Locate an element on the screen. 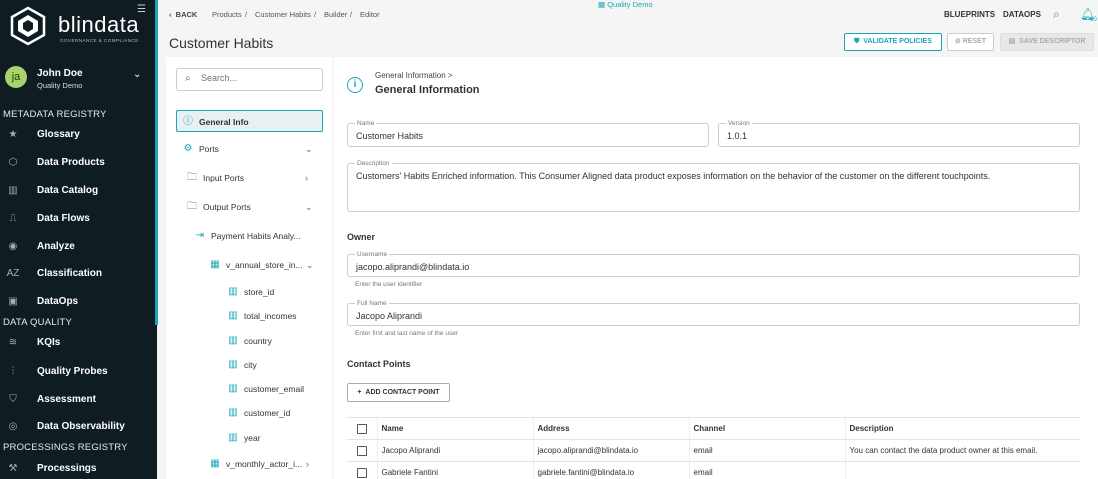 The width and height of the screenshot is (1098, 479). tree-search: ⌕ is located at coordinates (249, 79).